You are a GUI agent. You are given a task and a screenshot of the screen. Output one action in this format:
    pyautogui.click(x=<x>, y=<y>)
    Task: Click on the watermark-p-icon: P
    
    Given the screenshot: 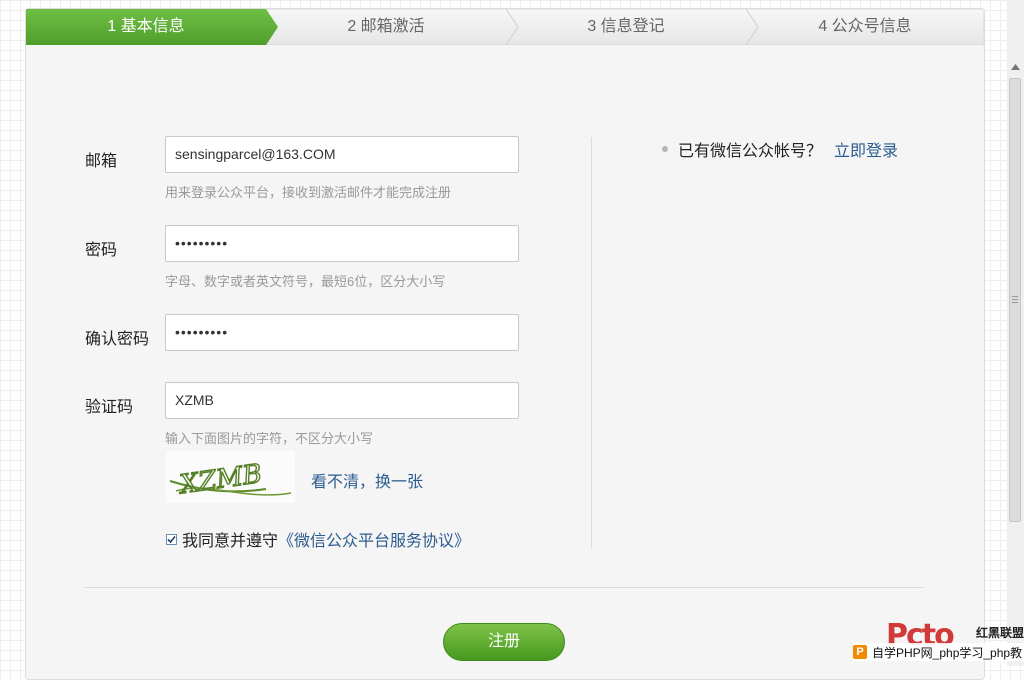 What is the action you would take?
    pyautogui.click(x=860, y=652)
    